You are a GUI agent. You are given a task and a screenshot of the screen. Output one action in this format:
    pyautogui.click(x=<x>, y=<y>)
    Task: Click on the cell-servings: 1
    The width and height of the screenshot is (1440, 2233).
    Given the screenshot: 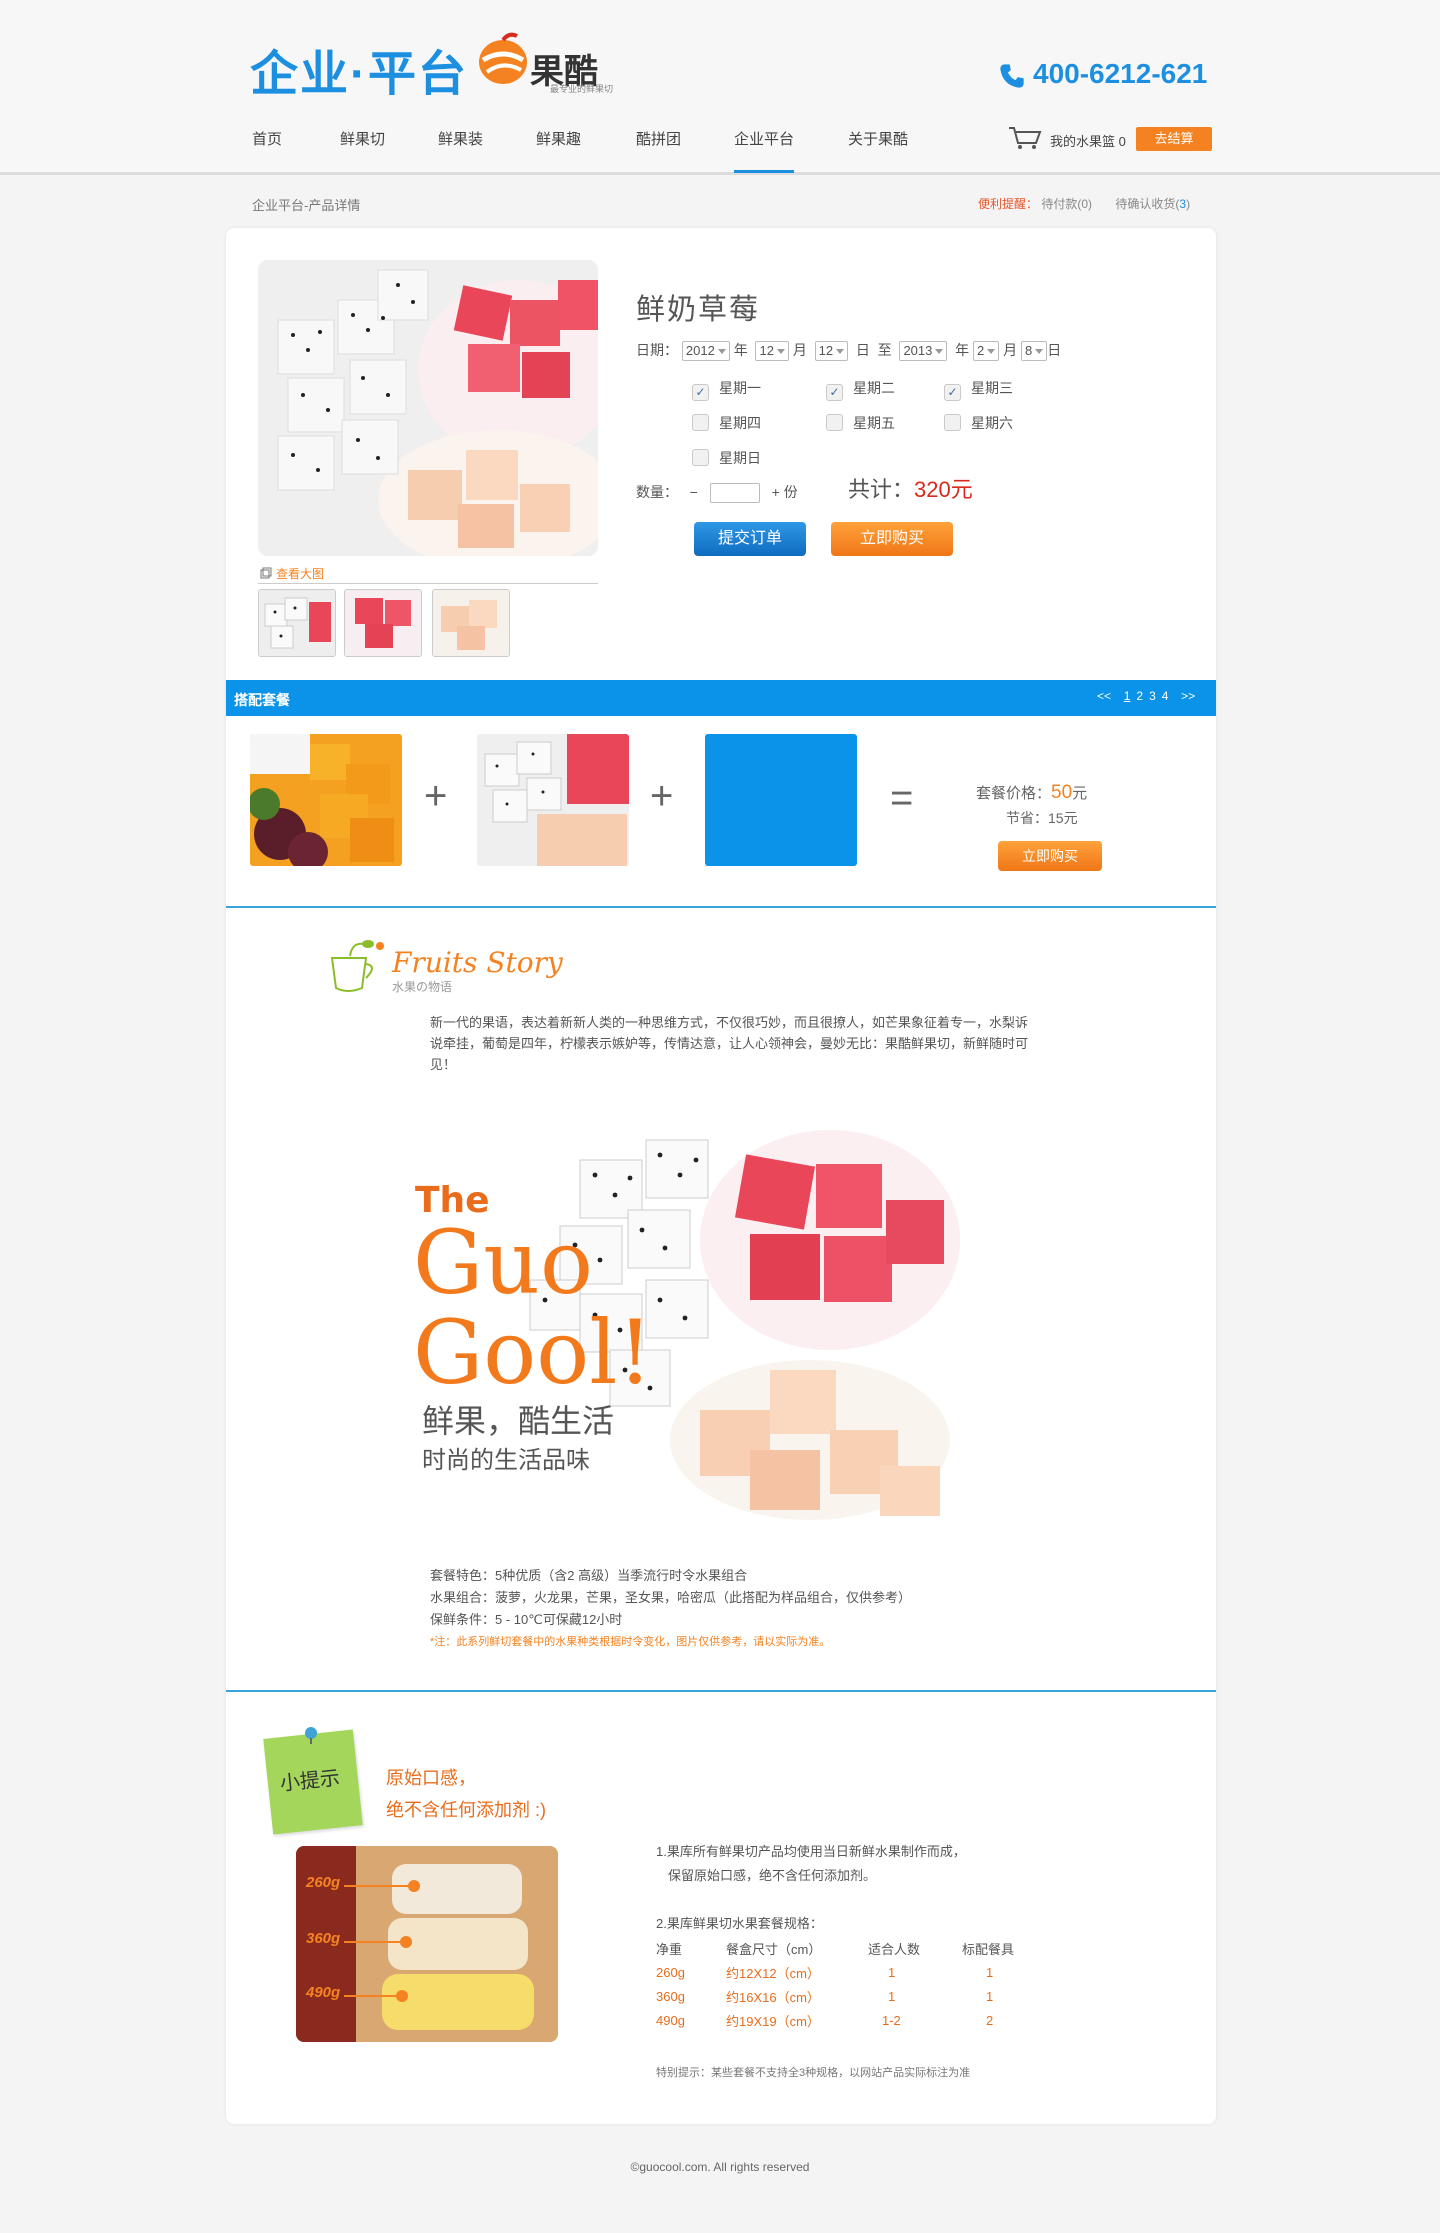 What is the action you would take?
    pyautogui.click(x=892, y=1972)
    